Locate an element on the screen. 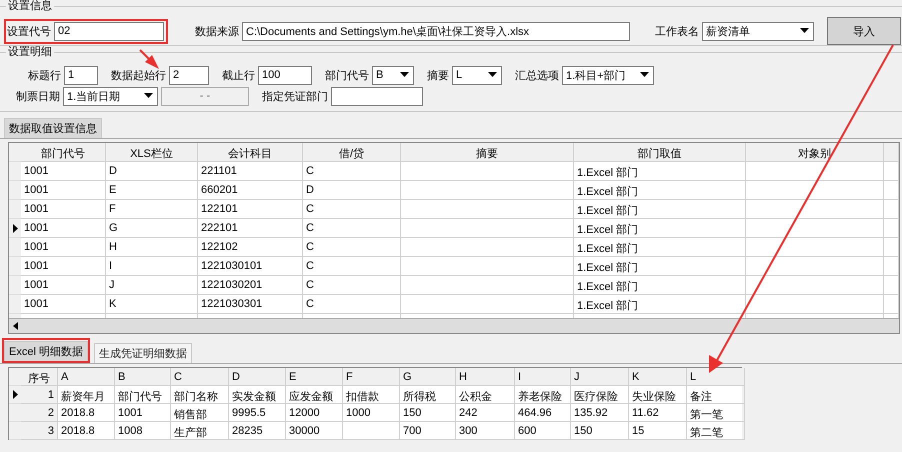 Image resolution: width=902 pixels, height=452 pixels. tab: Excel 明细数据 is located at coordinates (46, 350).